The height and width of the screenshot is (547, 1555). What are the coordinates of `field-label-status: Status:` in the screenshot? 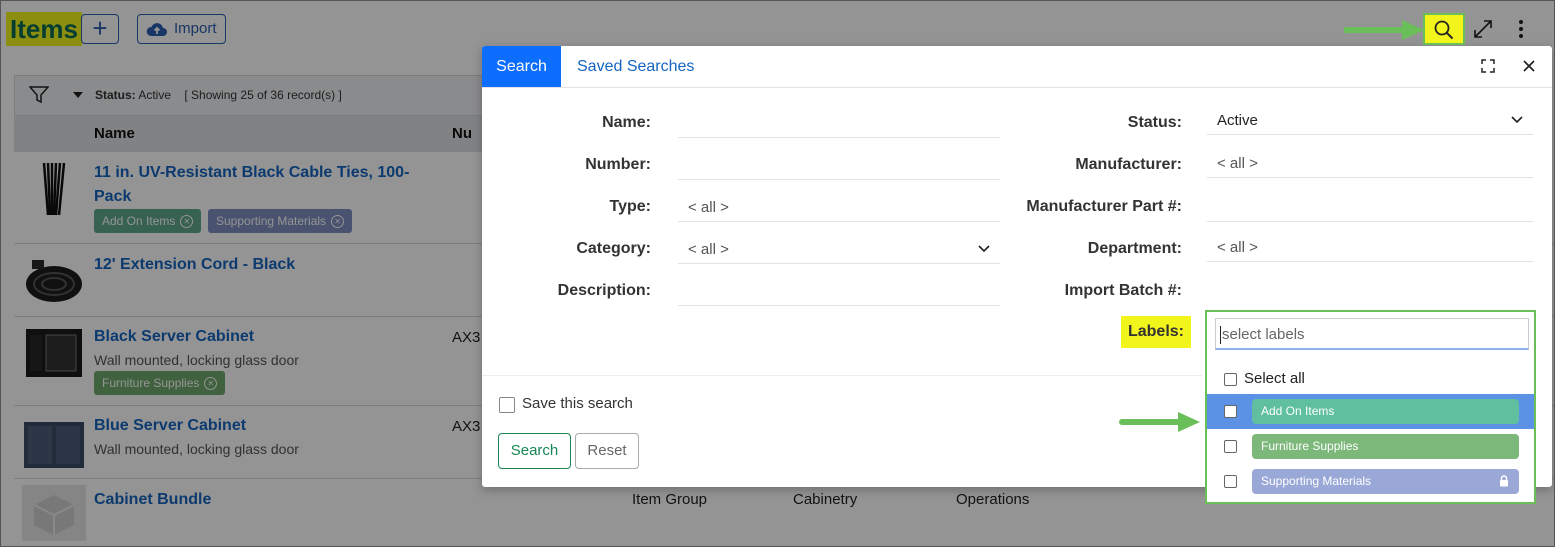 It's located at (1154, 122).